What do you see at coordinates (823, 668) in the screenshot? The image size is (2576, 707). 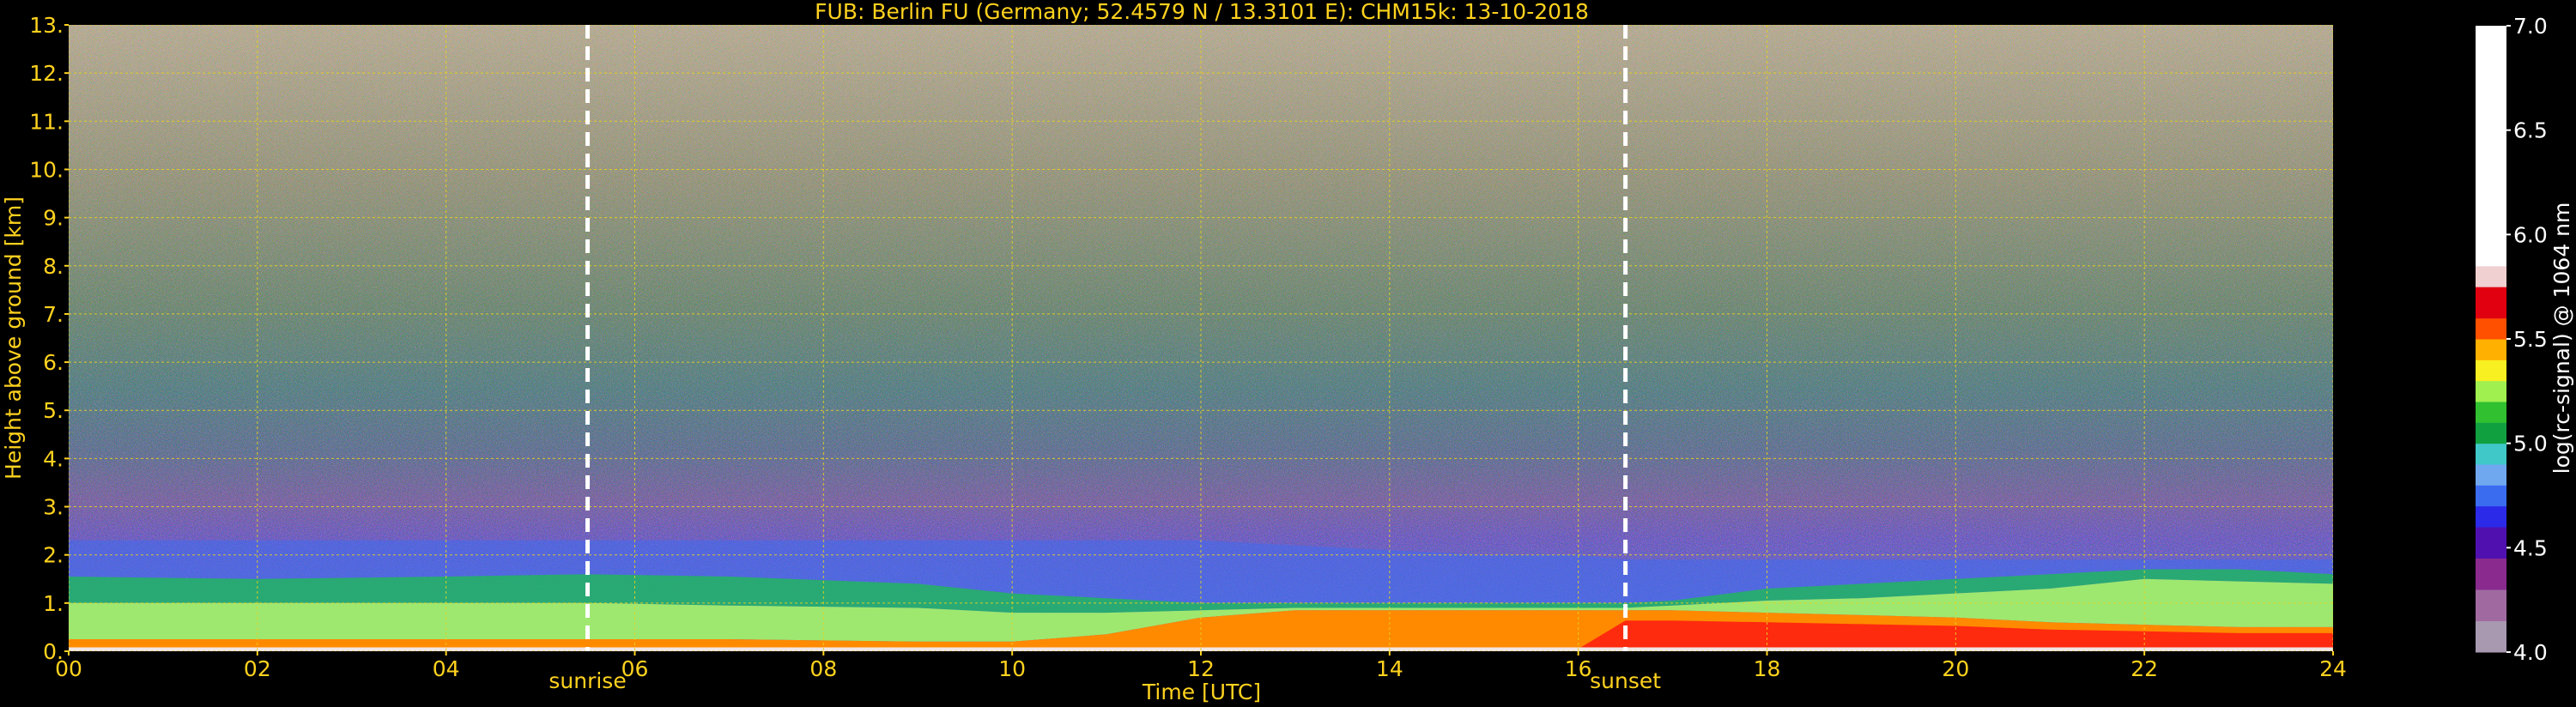 I see `x-tick-label: 08` at bounding box center [823, 668].